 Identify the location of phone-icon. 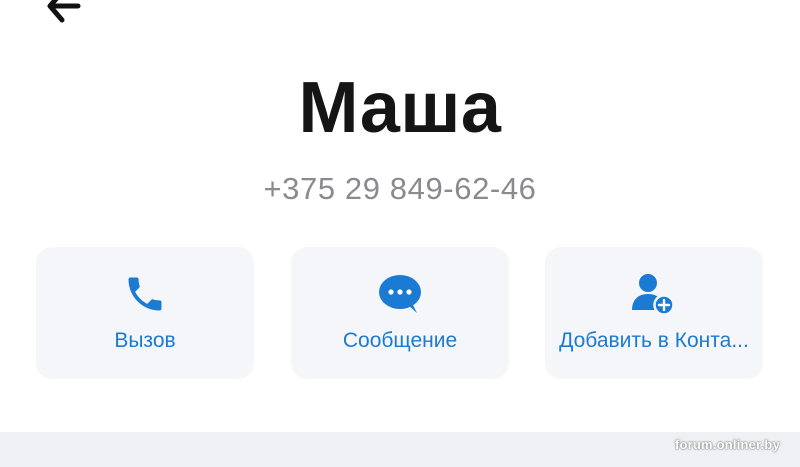
(145, 294).